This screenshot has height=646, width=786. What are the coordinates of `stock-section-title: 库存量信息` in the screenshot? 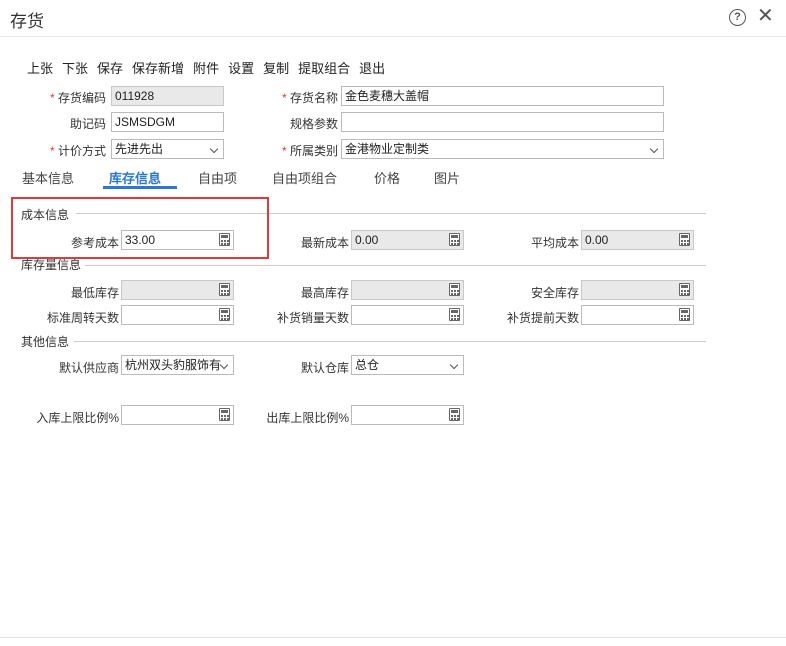 It's located at (51, 265).